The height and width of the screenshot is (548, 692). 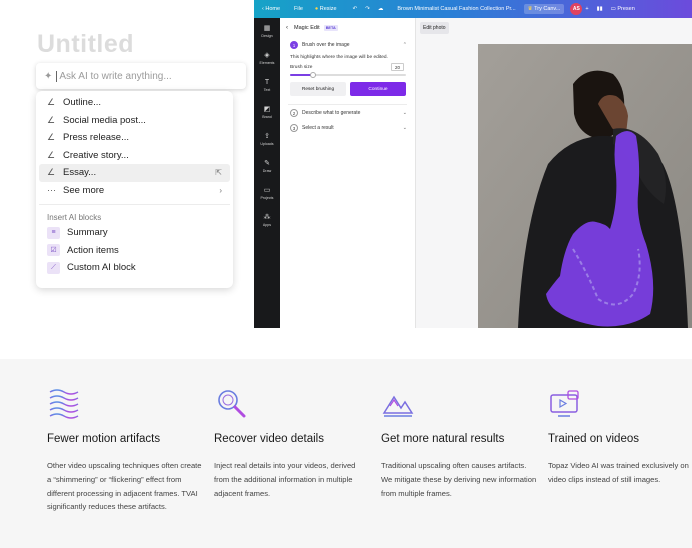 What do you see at coordinates (367, 9) in the screenshot?
I see `redo-button: ↷` at bounding box center [367, 9].